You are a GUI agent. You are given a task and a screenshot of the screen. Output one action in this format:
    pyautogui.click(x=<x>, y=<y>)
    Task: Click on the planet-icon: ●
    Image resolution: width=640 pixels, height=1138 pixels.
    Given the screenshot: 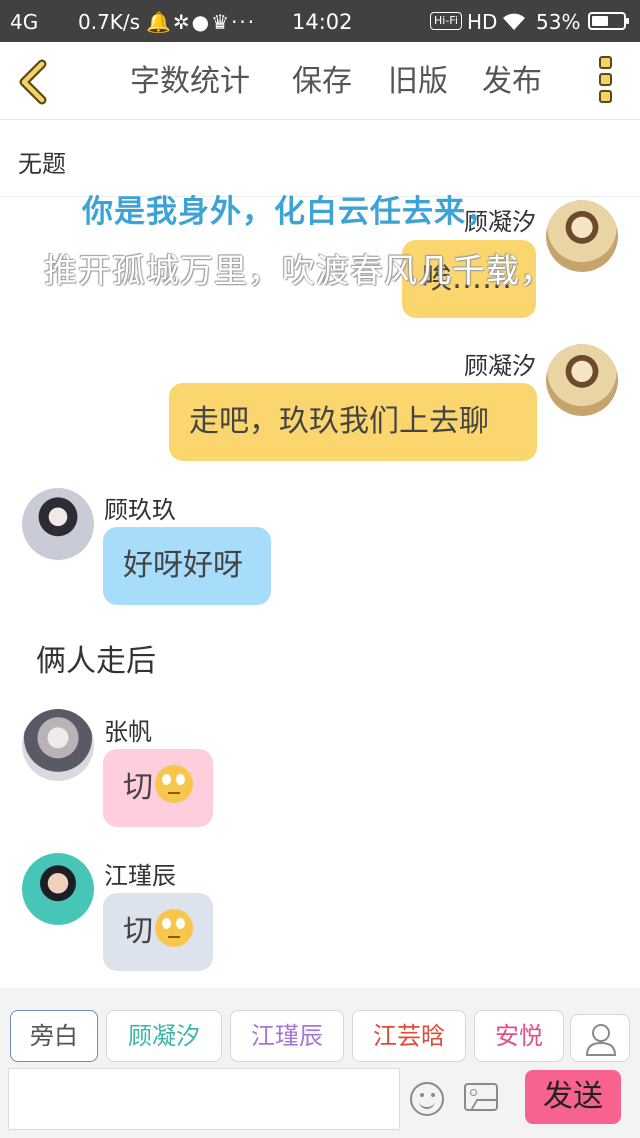 What is the action you would take?
    pyautogui.click(x=201, y=22)
    